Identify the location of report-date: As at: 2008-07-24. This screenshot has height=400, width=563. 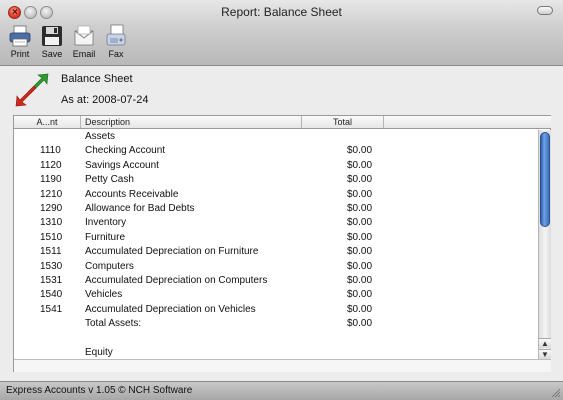
(105, 100).